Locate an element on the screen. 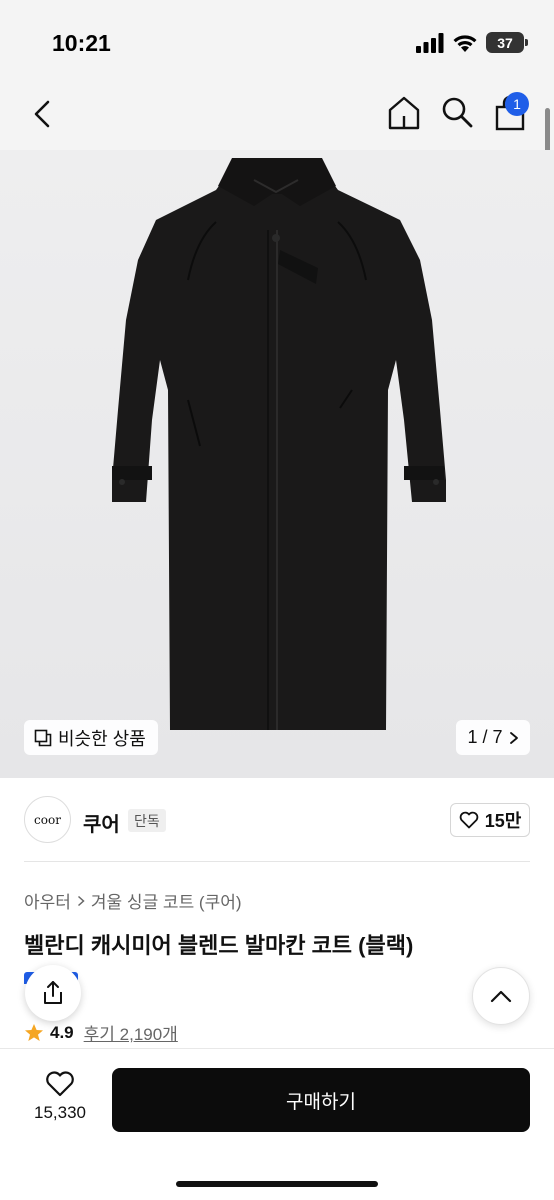 This screenshot has height=1200, width=554. similar-products-button: 비슷한 상품 is located at coordinates (91, 737).